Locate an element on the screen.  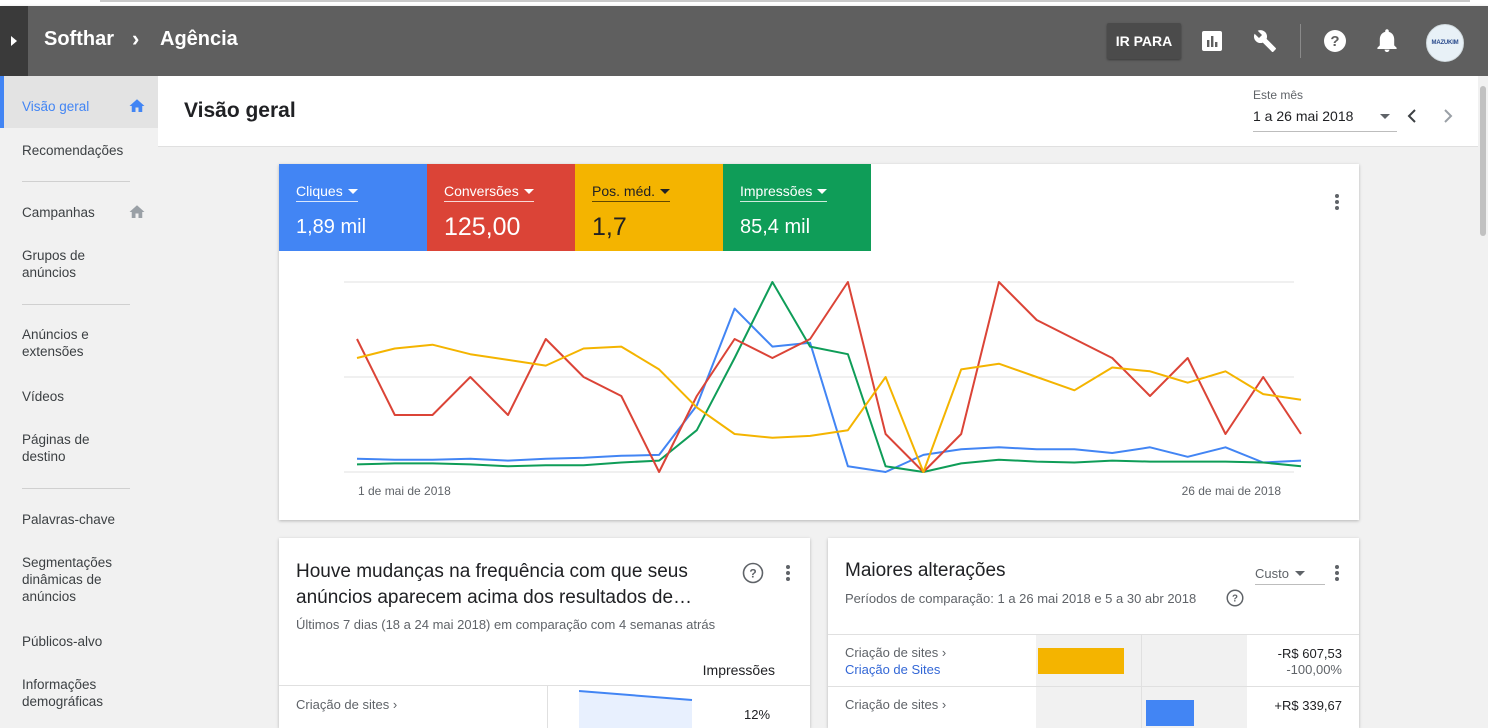
breadcrumb-account: Softhar is located at coordinates (79, 39).